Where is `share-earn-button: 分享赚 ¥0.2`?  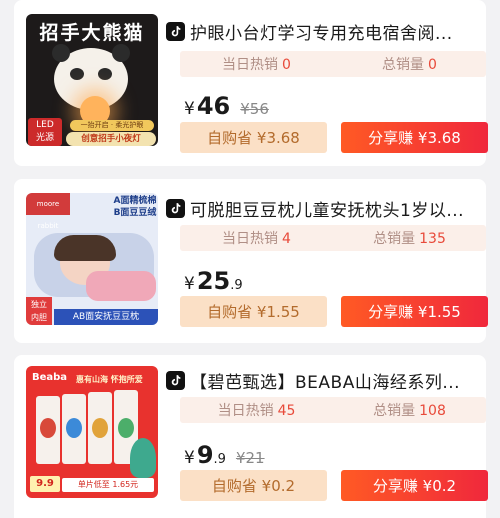
share-earn-button: 分享赚 ¥0.2 is located at coordinates (414, 485).